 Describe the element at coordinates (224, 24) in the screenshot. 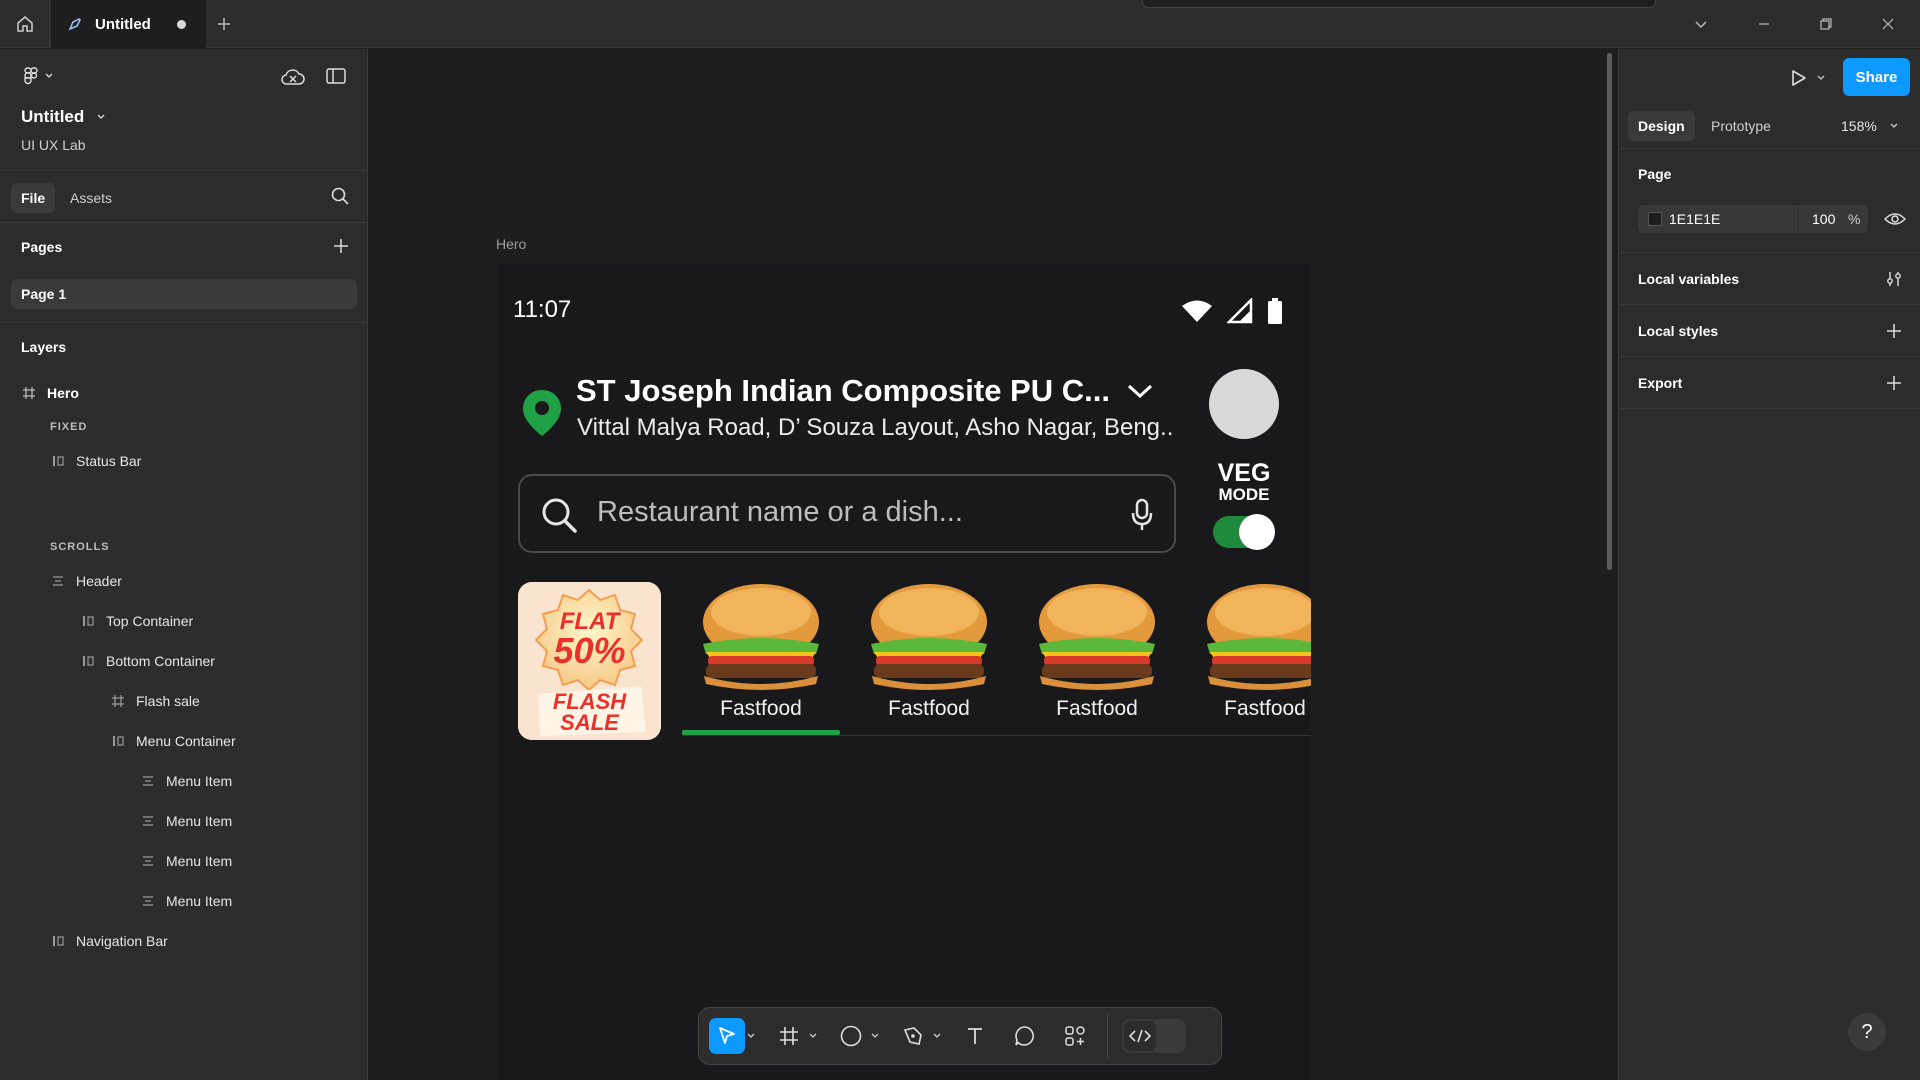

I see `new-tab-button` at that location.